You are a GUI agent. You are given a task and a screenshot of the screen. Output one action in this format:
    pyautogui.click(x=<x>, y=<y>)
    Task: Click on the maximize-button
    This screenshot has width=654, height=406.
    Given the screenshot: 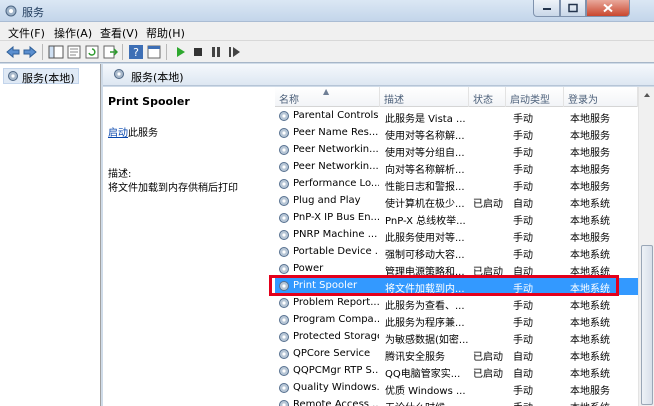 What is the action you would take?
    pyautogui.click(x=573, y=8)
    